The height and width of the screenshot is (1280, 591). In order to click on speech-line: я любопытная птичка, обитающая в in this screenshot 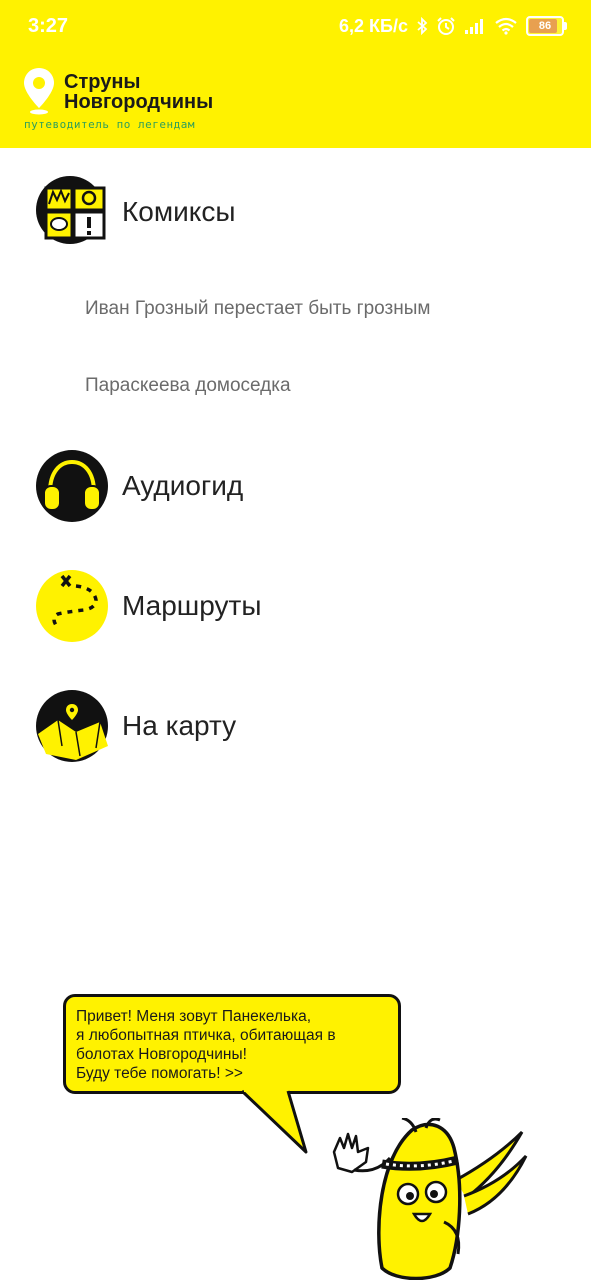, I will do `click(206, 1035)`.